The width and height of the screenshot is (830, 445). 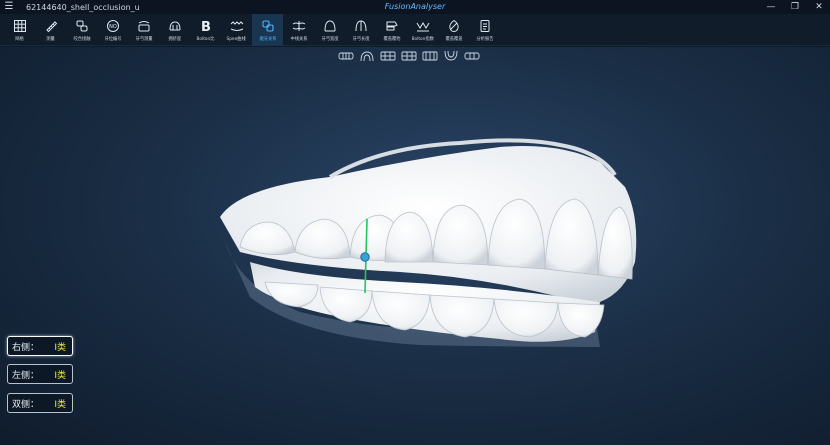 What do you see at coordinates (83, 7) in the screenshot?
I see `file-name: 62144640_shell_occlusion_u` at bounding box center [83, 7].